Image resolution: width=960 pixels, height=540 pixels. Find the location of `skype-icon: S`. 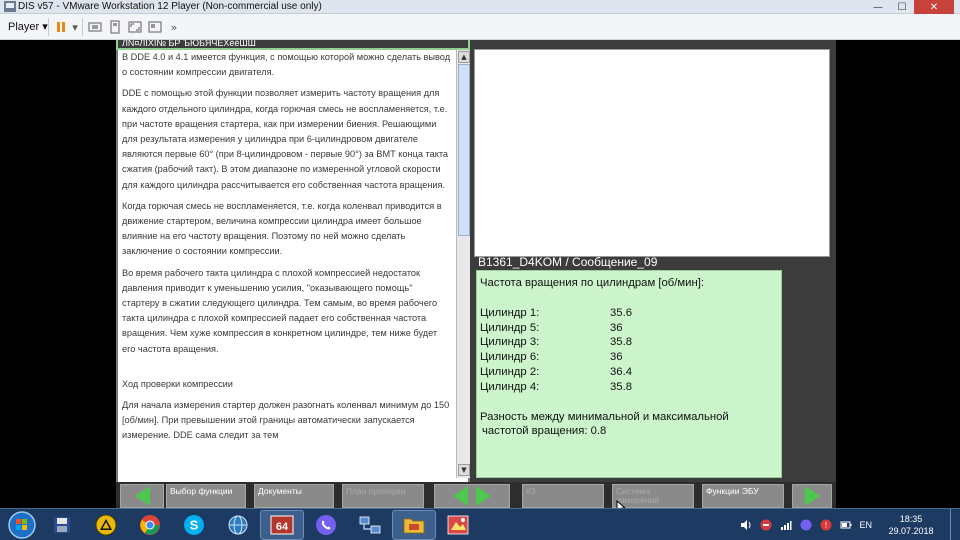

skype-icon: S is located at coordinates (194, 525).